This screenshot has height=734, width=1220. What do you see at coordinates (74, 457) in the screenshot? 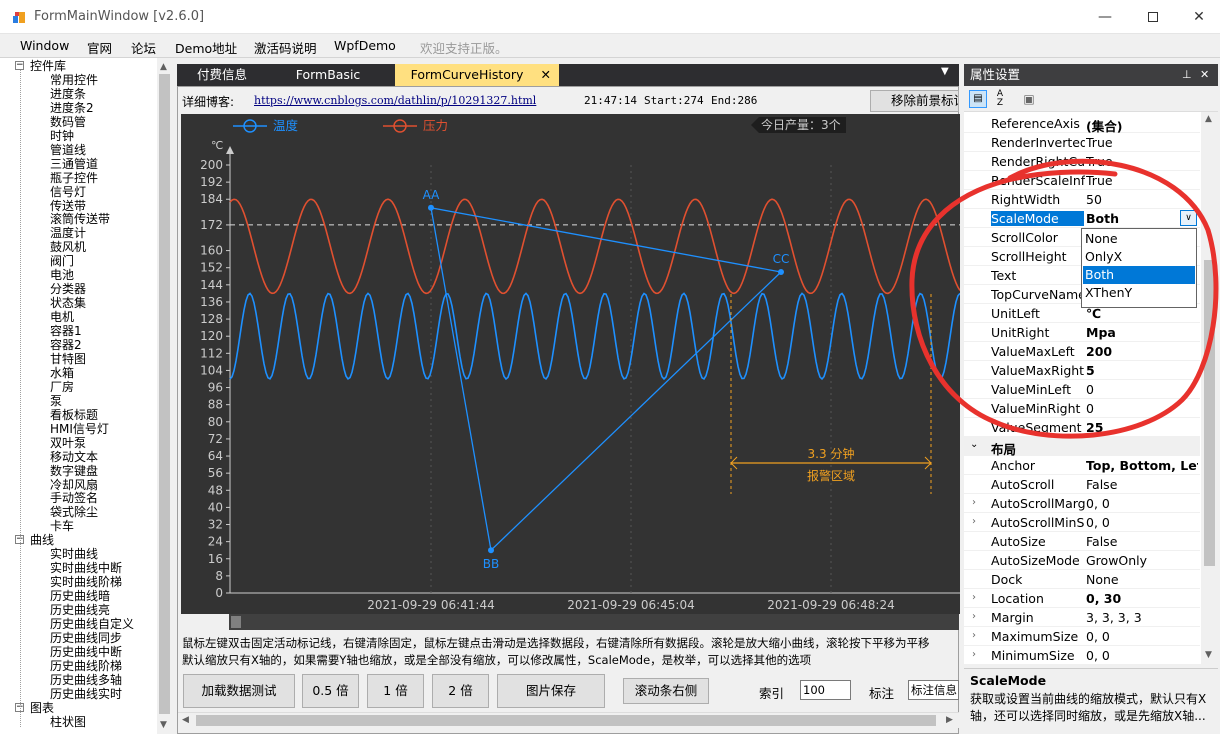
I see `tree-item: 移动文本` at bounding box center [74, 457].